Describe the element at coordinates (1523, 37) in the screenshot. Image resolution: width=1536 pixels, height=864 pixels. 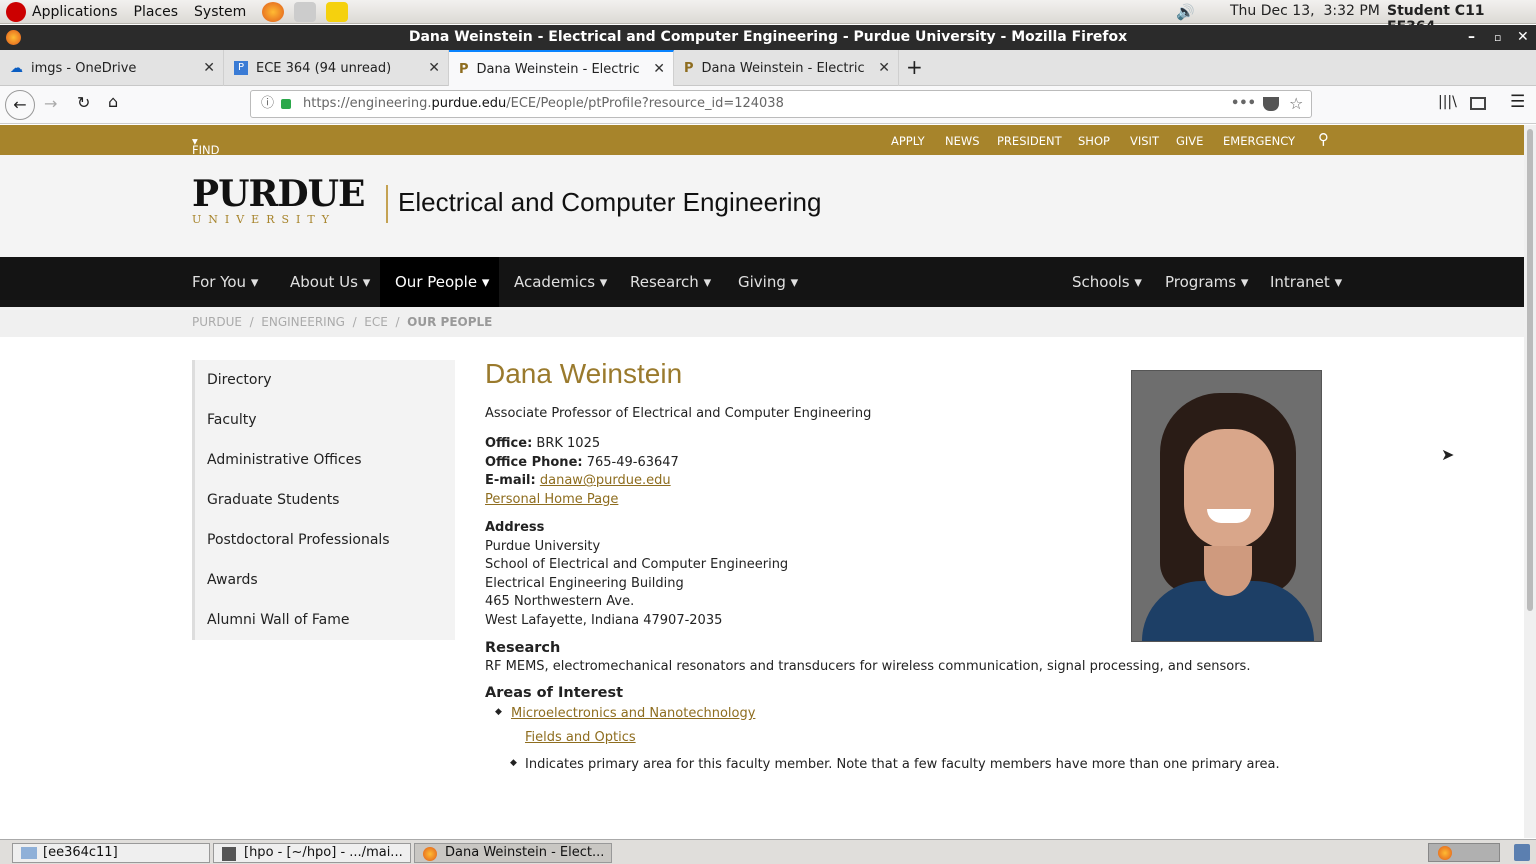
I see `close-window-icon: ✕` at that location.